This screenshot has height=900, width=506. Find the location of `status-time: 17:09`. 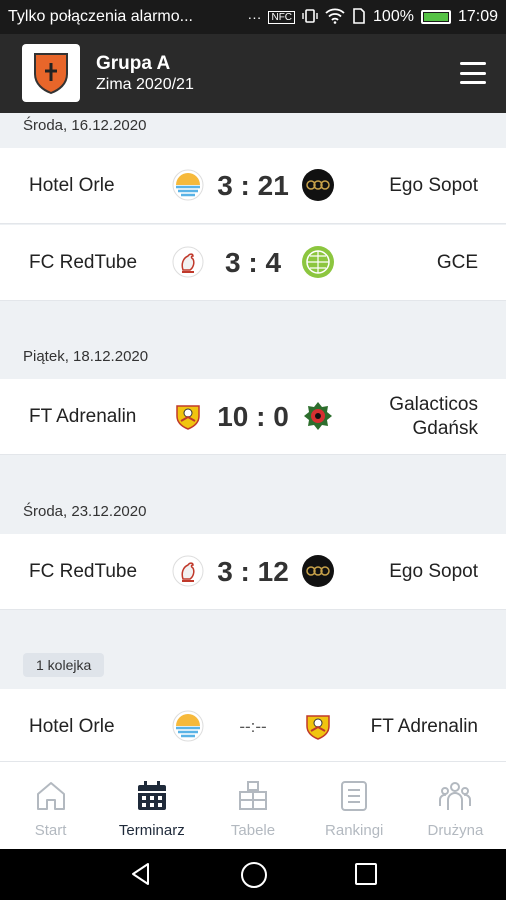

status-time: 17:09 is located at coordinates (477, 16).